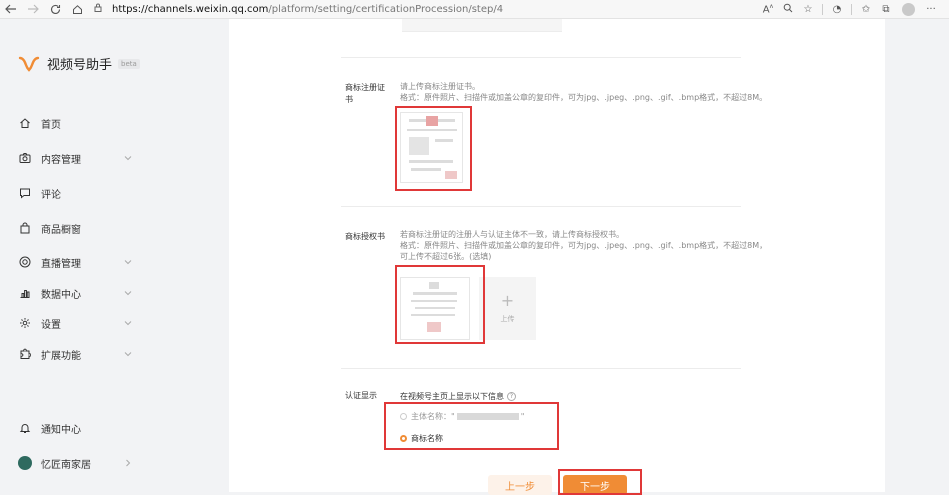 This screenshot has width=949, height=495. What do you see at coordinates (520, 485) in the screenshot?
I see `prev-button: 上一步` at bounding box center [520, 485].